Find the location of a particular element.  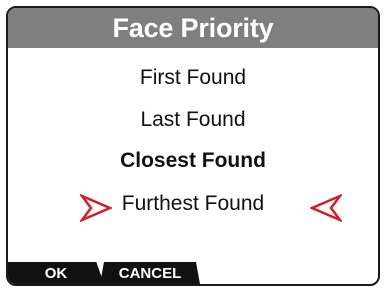

menu-item-label: Last Found is located at coordinates (193, 119).